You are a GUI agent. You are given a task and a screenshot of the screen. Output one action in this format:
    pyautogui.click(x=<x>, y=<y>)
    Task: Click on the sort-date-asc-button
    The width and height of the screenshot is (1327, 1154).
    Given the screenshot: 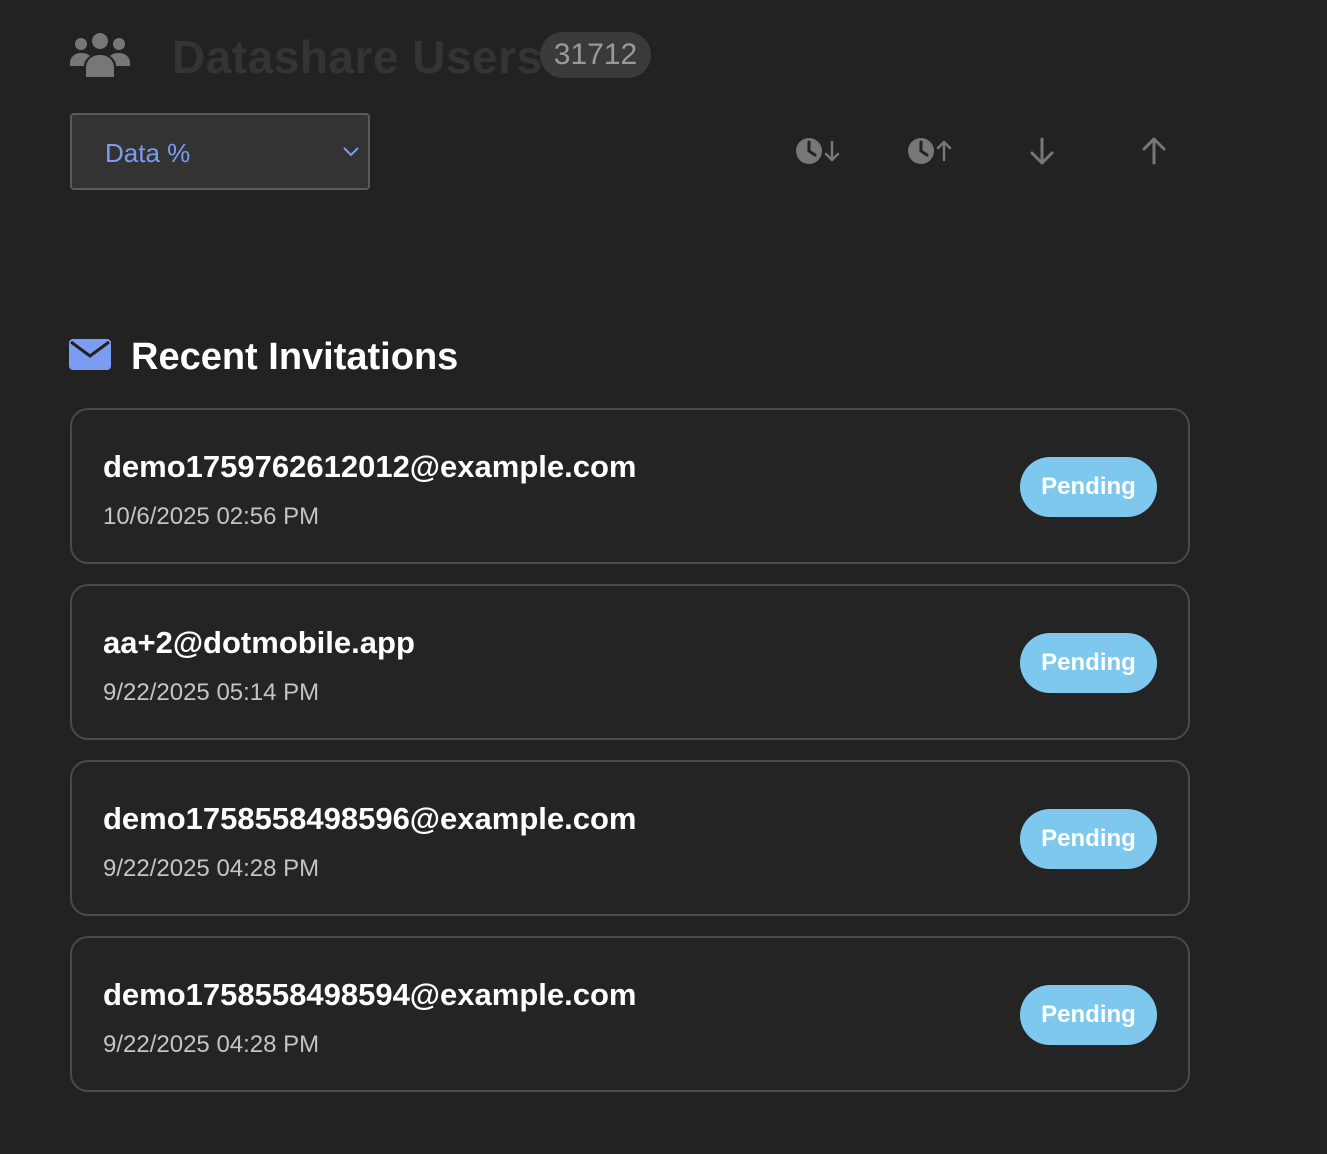 What is the action you would take?
    pyautogui.click(x=932, y=151)
    